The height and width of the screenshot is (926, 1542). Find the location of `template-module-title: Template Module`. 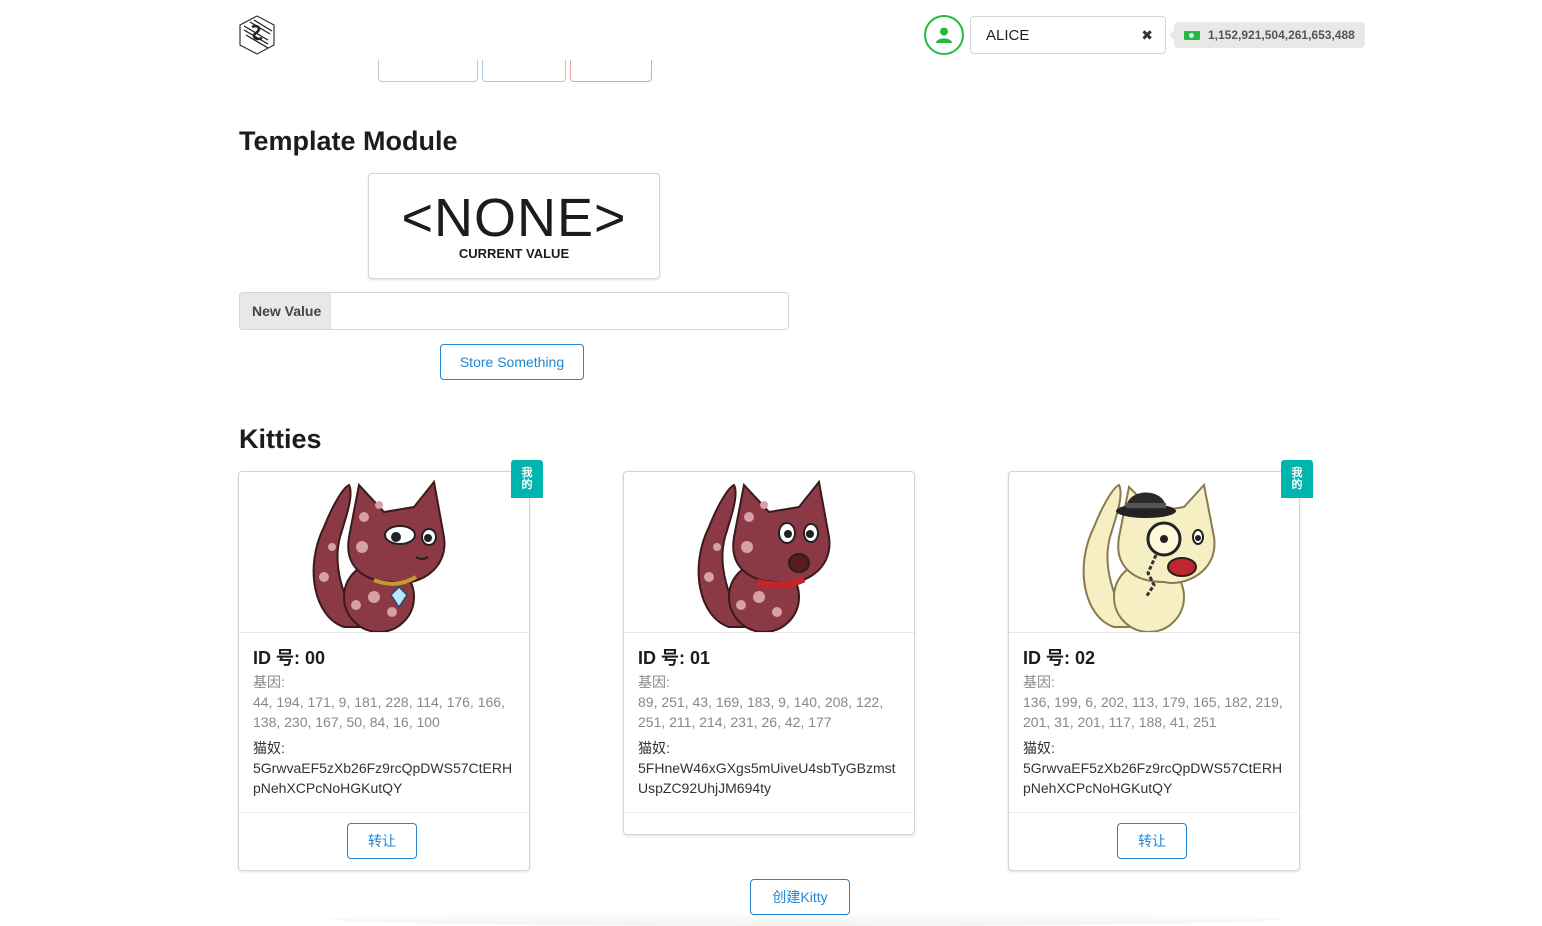

template-module-title: Template Module is located at coordinates (348, 141).